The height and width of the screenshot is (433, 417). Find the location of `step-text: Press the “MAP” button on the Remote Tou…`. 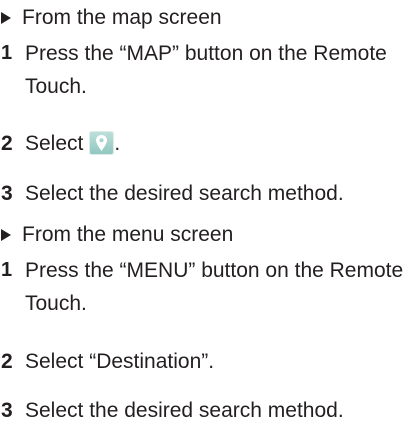

step-text: Press the “MAP” button on the Remote Tou… is located at coordinates (206, 70).